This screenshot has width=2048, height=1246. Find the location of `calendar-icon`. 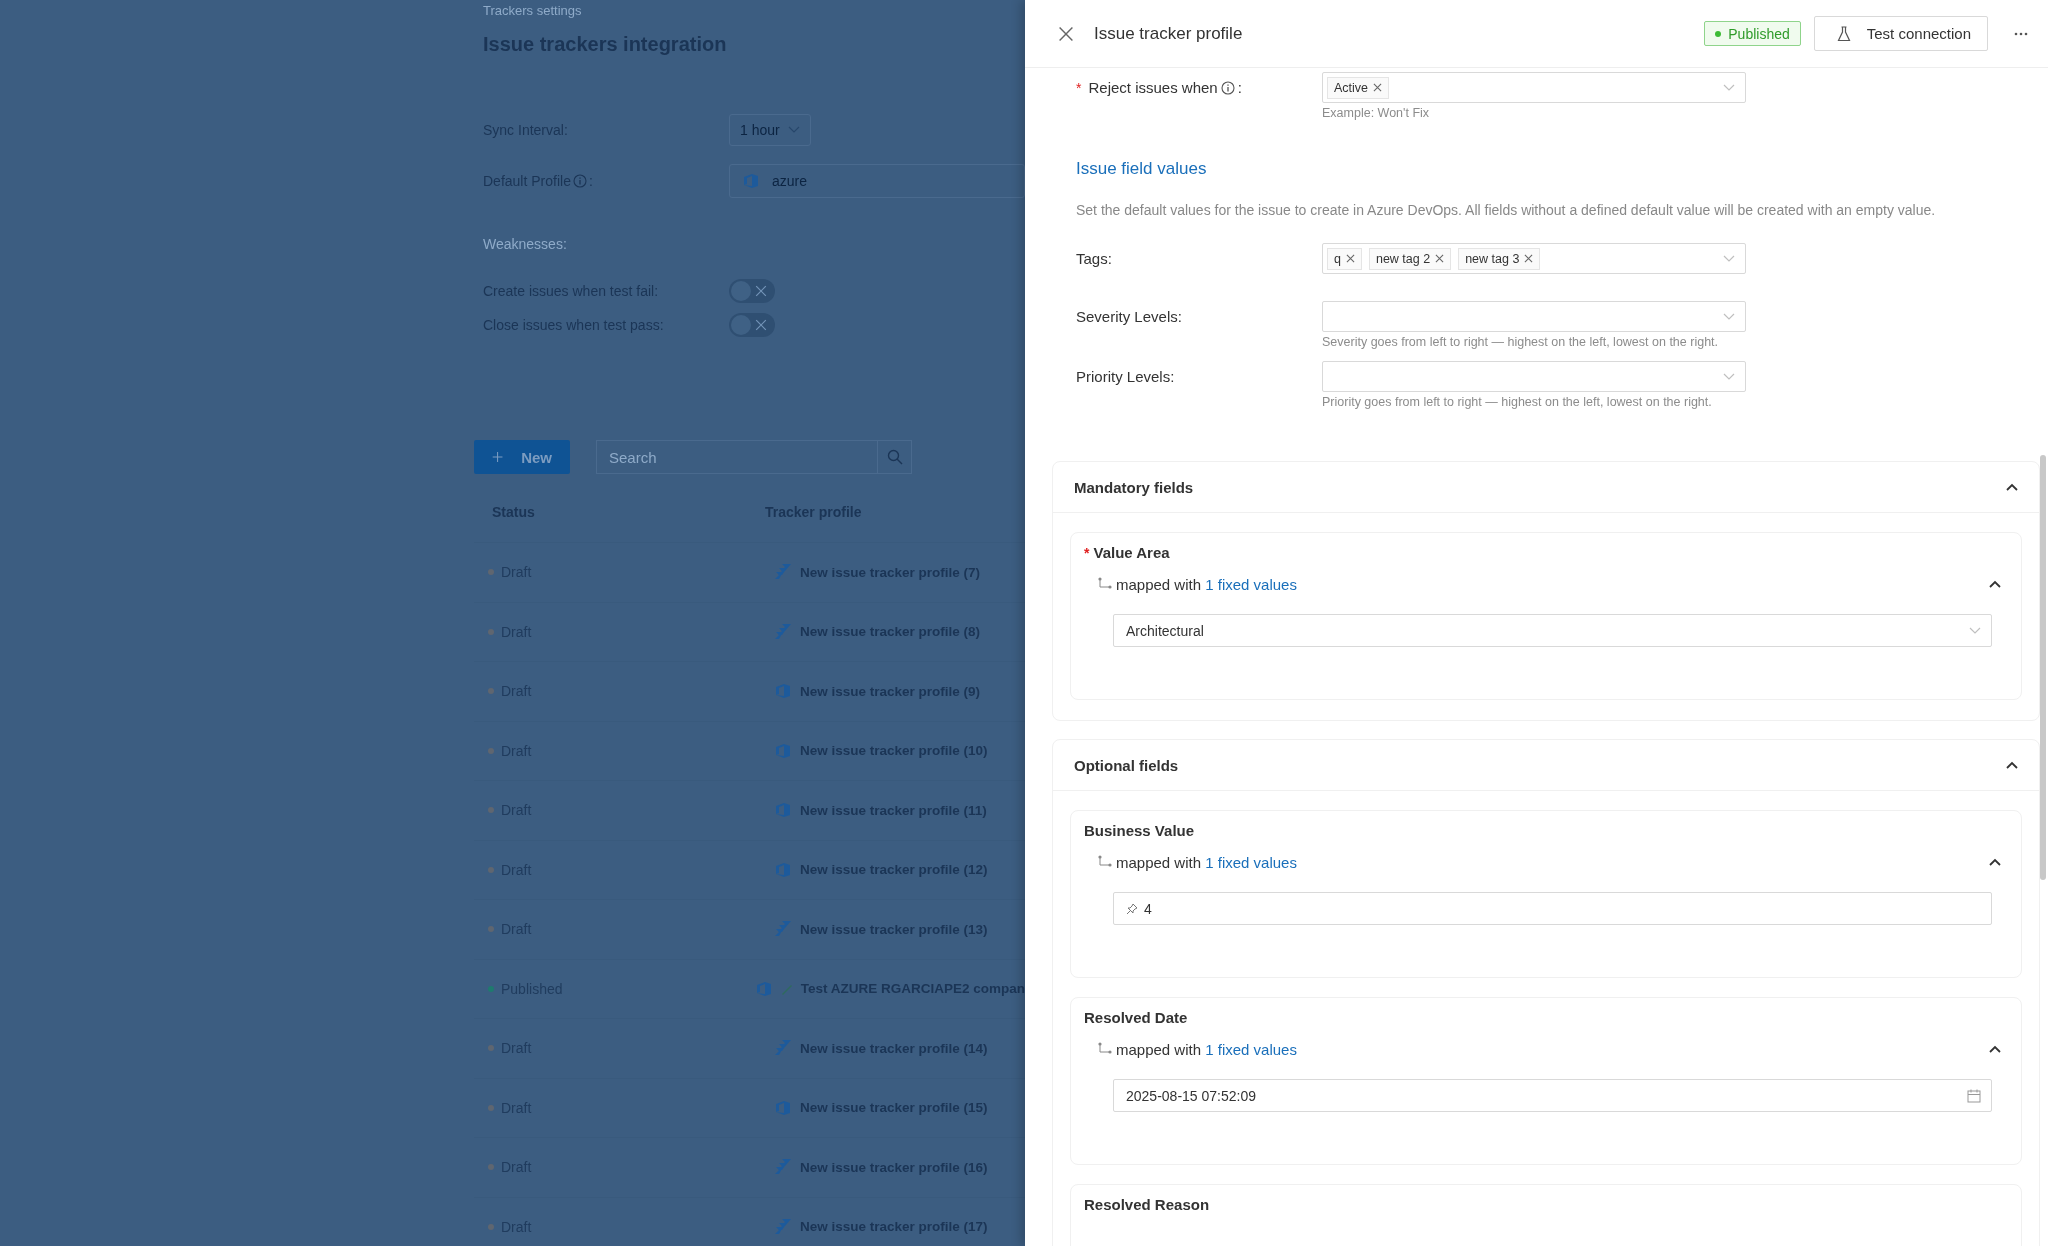

calendar-icon is located at coordinates (1974, 1095).